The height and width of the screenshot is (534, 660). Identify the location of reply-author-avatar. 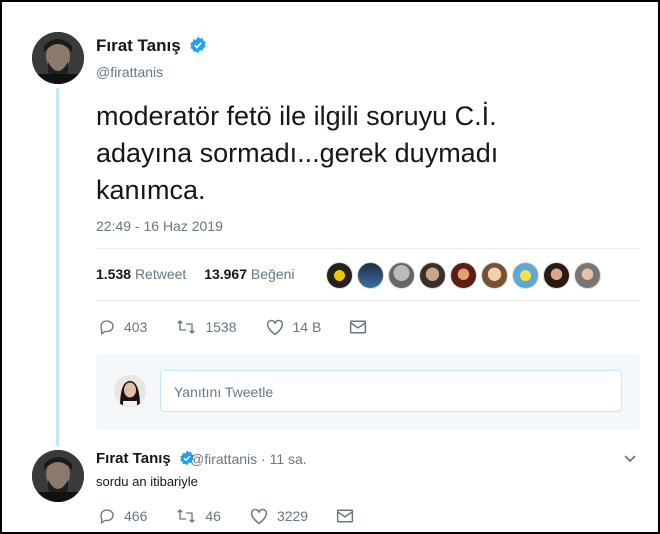
(58, 476).